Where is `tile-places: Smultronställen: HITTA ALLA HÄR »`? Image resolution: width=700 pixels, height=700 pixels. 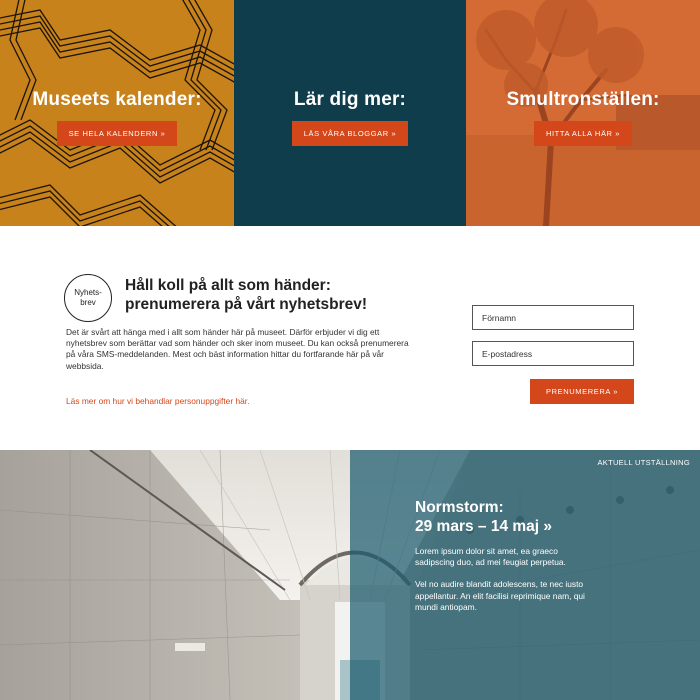 tile-places: Smultronställen: HITTA ALLA HÄR » is located at coordinates (583, 113).